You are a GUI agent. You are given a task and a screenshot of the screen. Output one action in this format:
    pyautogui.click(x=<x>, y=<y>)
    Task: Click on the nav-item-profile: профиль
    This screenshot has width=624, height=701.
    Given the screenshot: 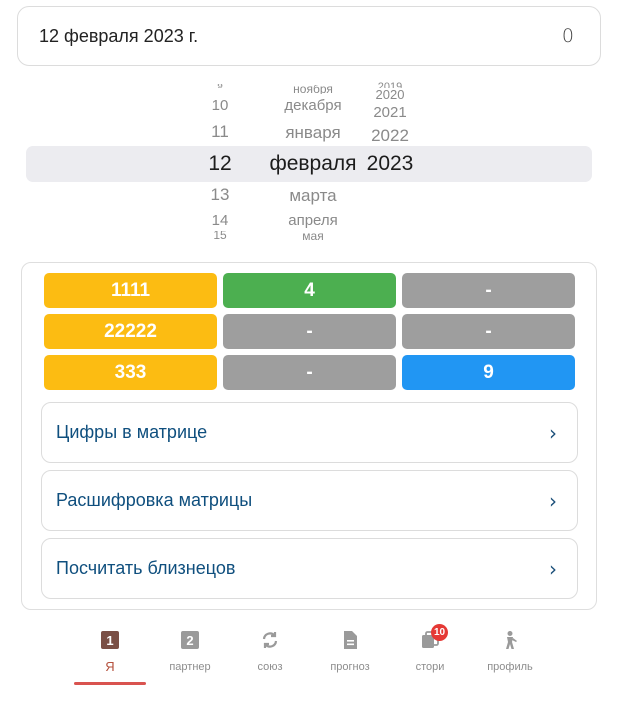 What is the action you would take?
    pyautogui.click(x=510, y=649)
    